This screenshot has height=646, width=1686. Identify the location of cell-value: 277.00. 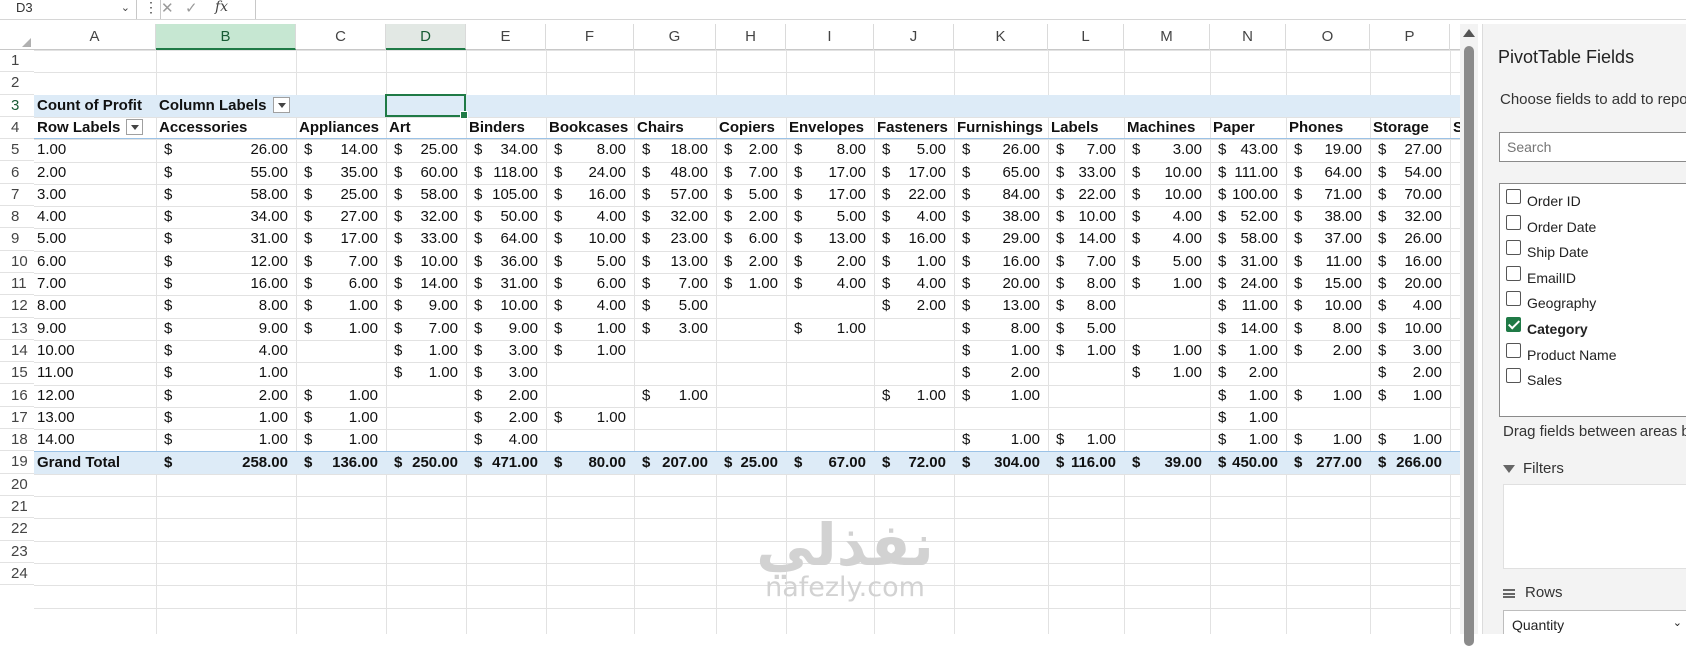
(1324, 463).